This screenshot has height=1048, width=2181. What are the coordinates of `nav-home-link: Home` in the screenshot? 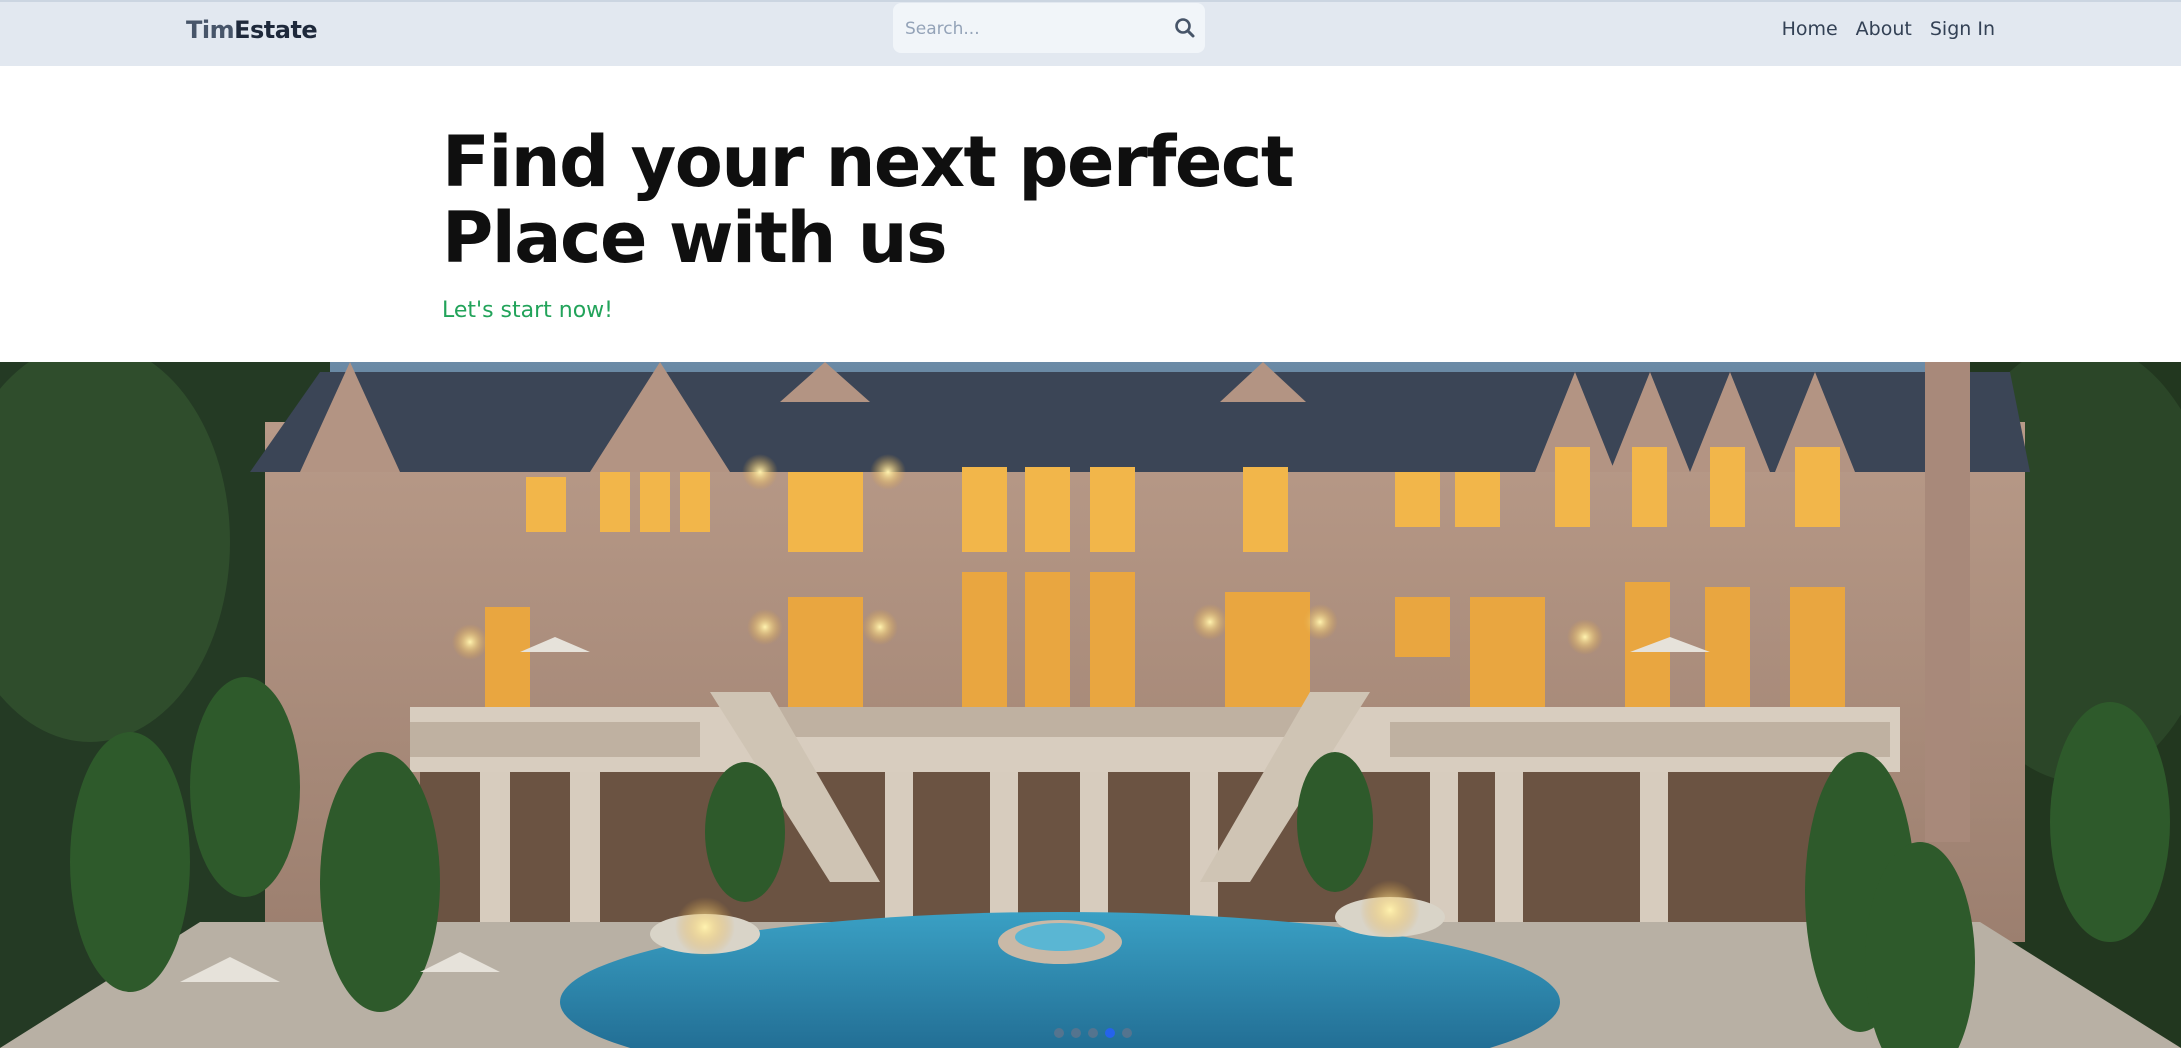 It's located at (1810, 29).